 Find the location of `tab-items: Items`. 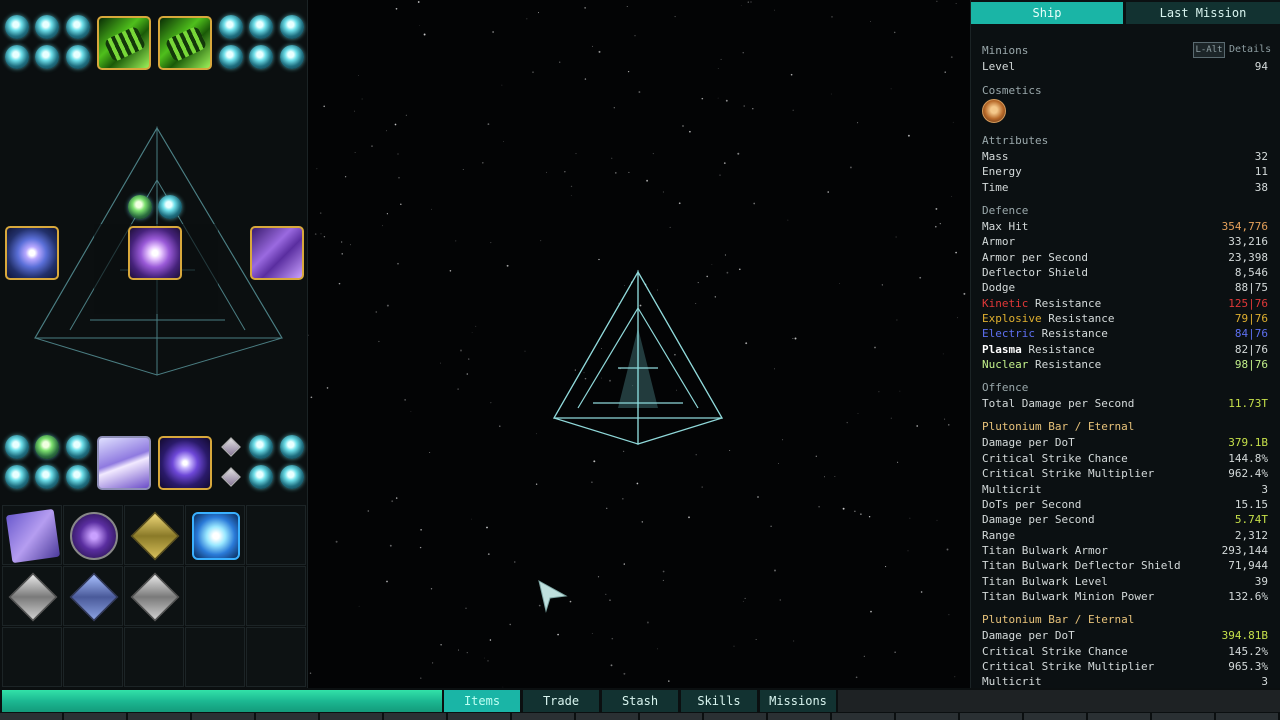

tab-items: Items is located at coordinates (482, 701).